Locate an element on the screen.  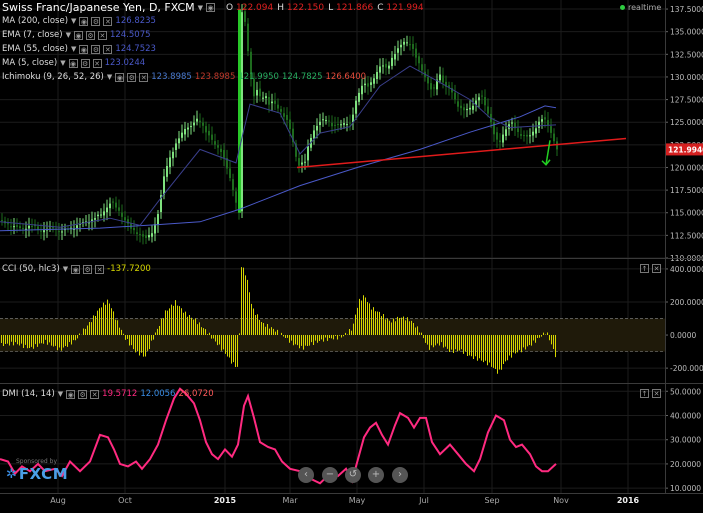
price-axis-tick-label: 120.0000 is located at coordinates (686, 167).